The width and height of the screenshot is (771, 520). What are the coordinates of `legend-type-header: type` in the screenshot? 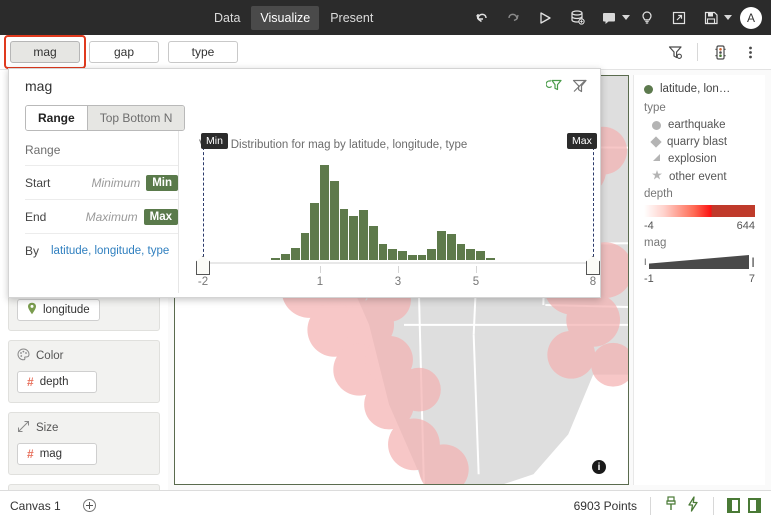 It's located at (655, 108).